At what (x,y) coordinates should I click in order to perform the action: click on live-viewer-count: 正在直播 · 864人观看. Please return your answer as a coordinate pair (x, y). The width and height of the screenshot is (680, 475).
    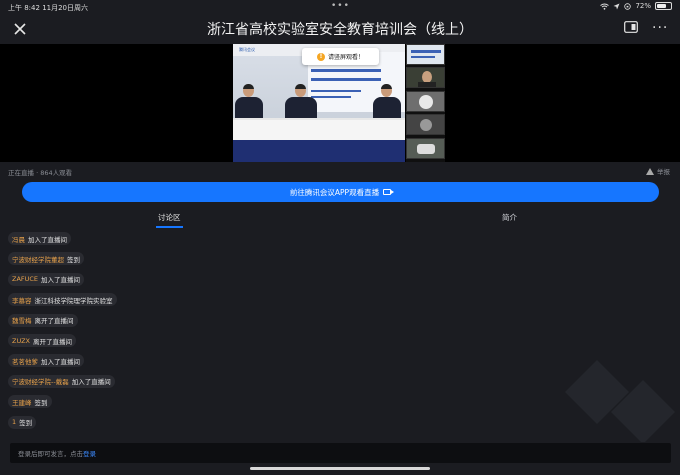
    Looking at the image, I should click on (40, 173).